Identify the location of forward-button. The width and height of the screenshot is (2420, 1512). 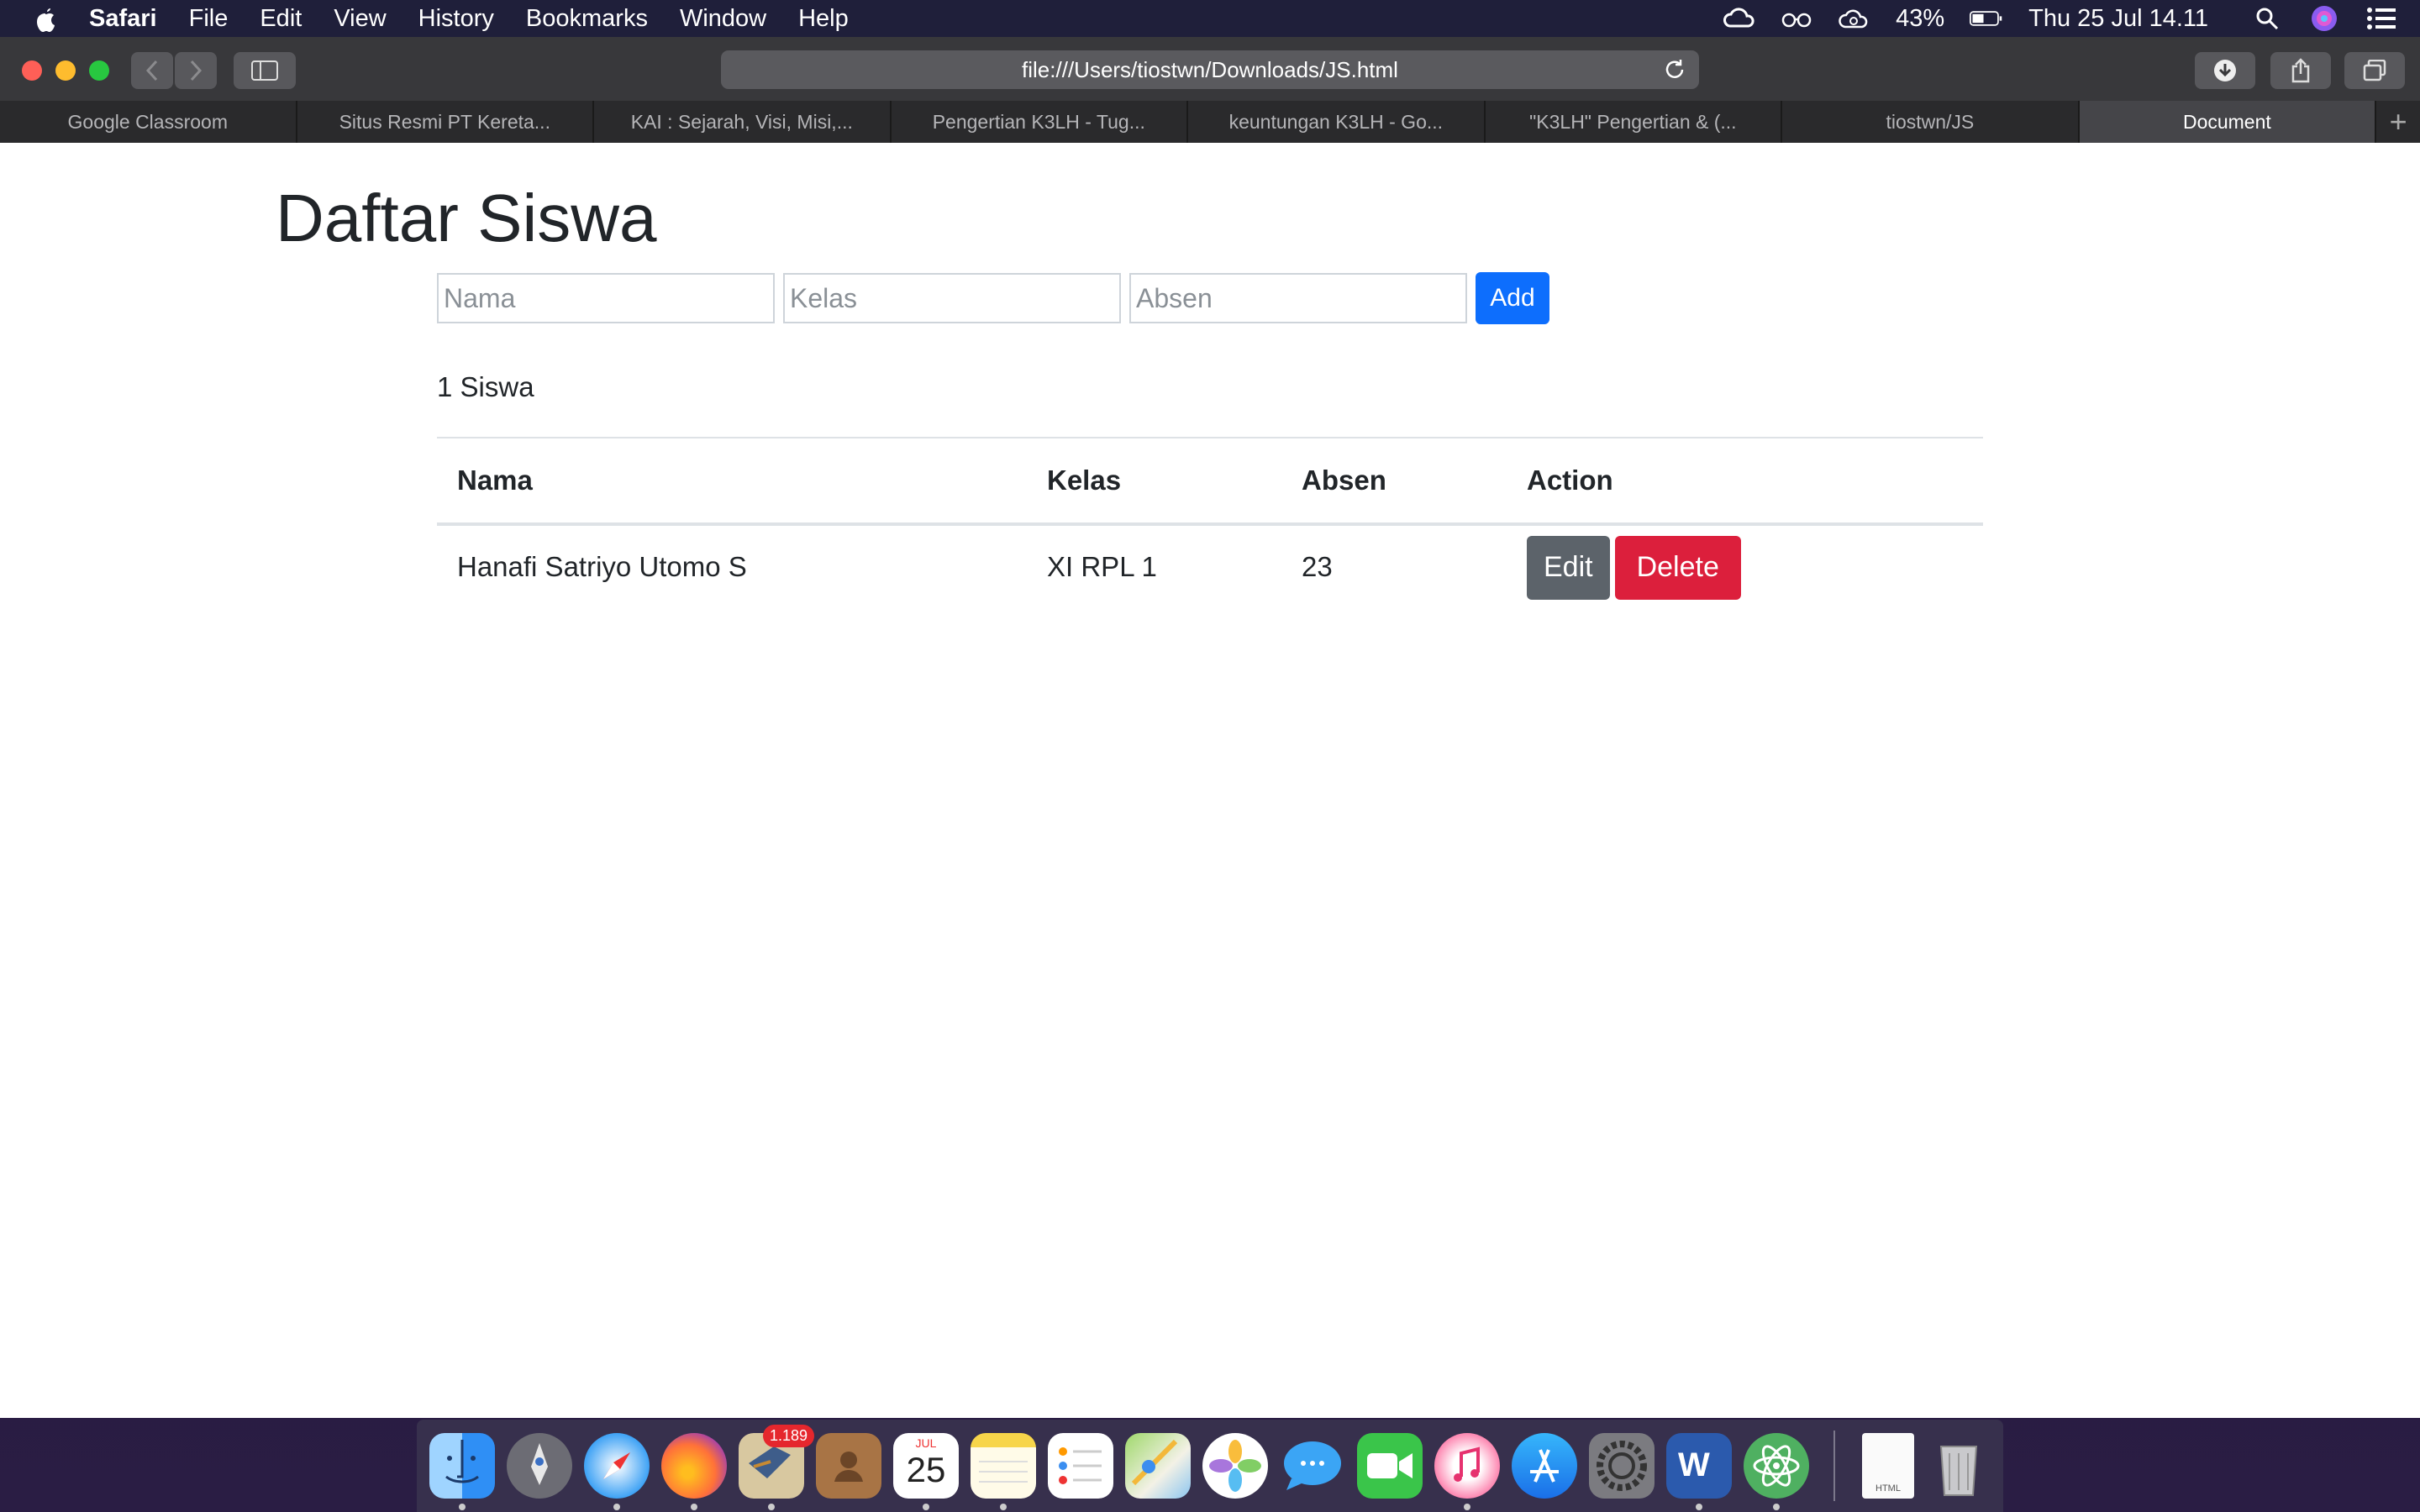
(196, 70).